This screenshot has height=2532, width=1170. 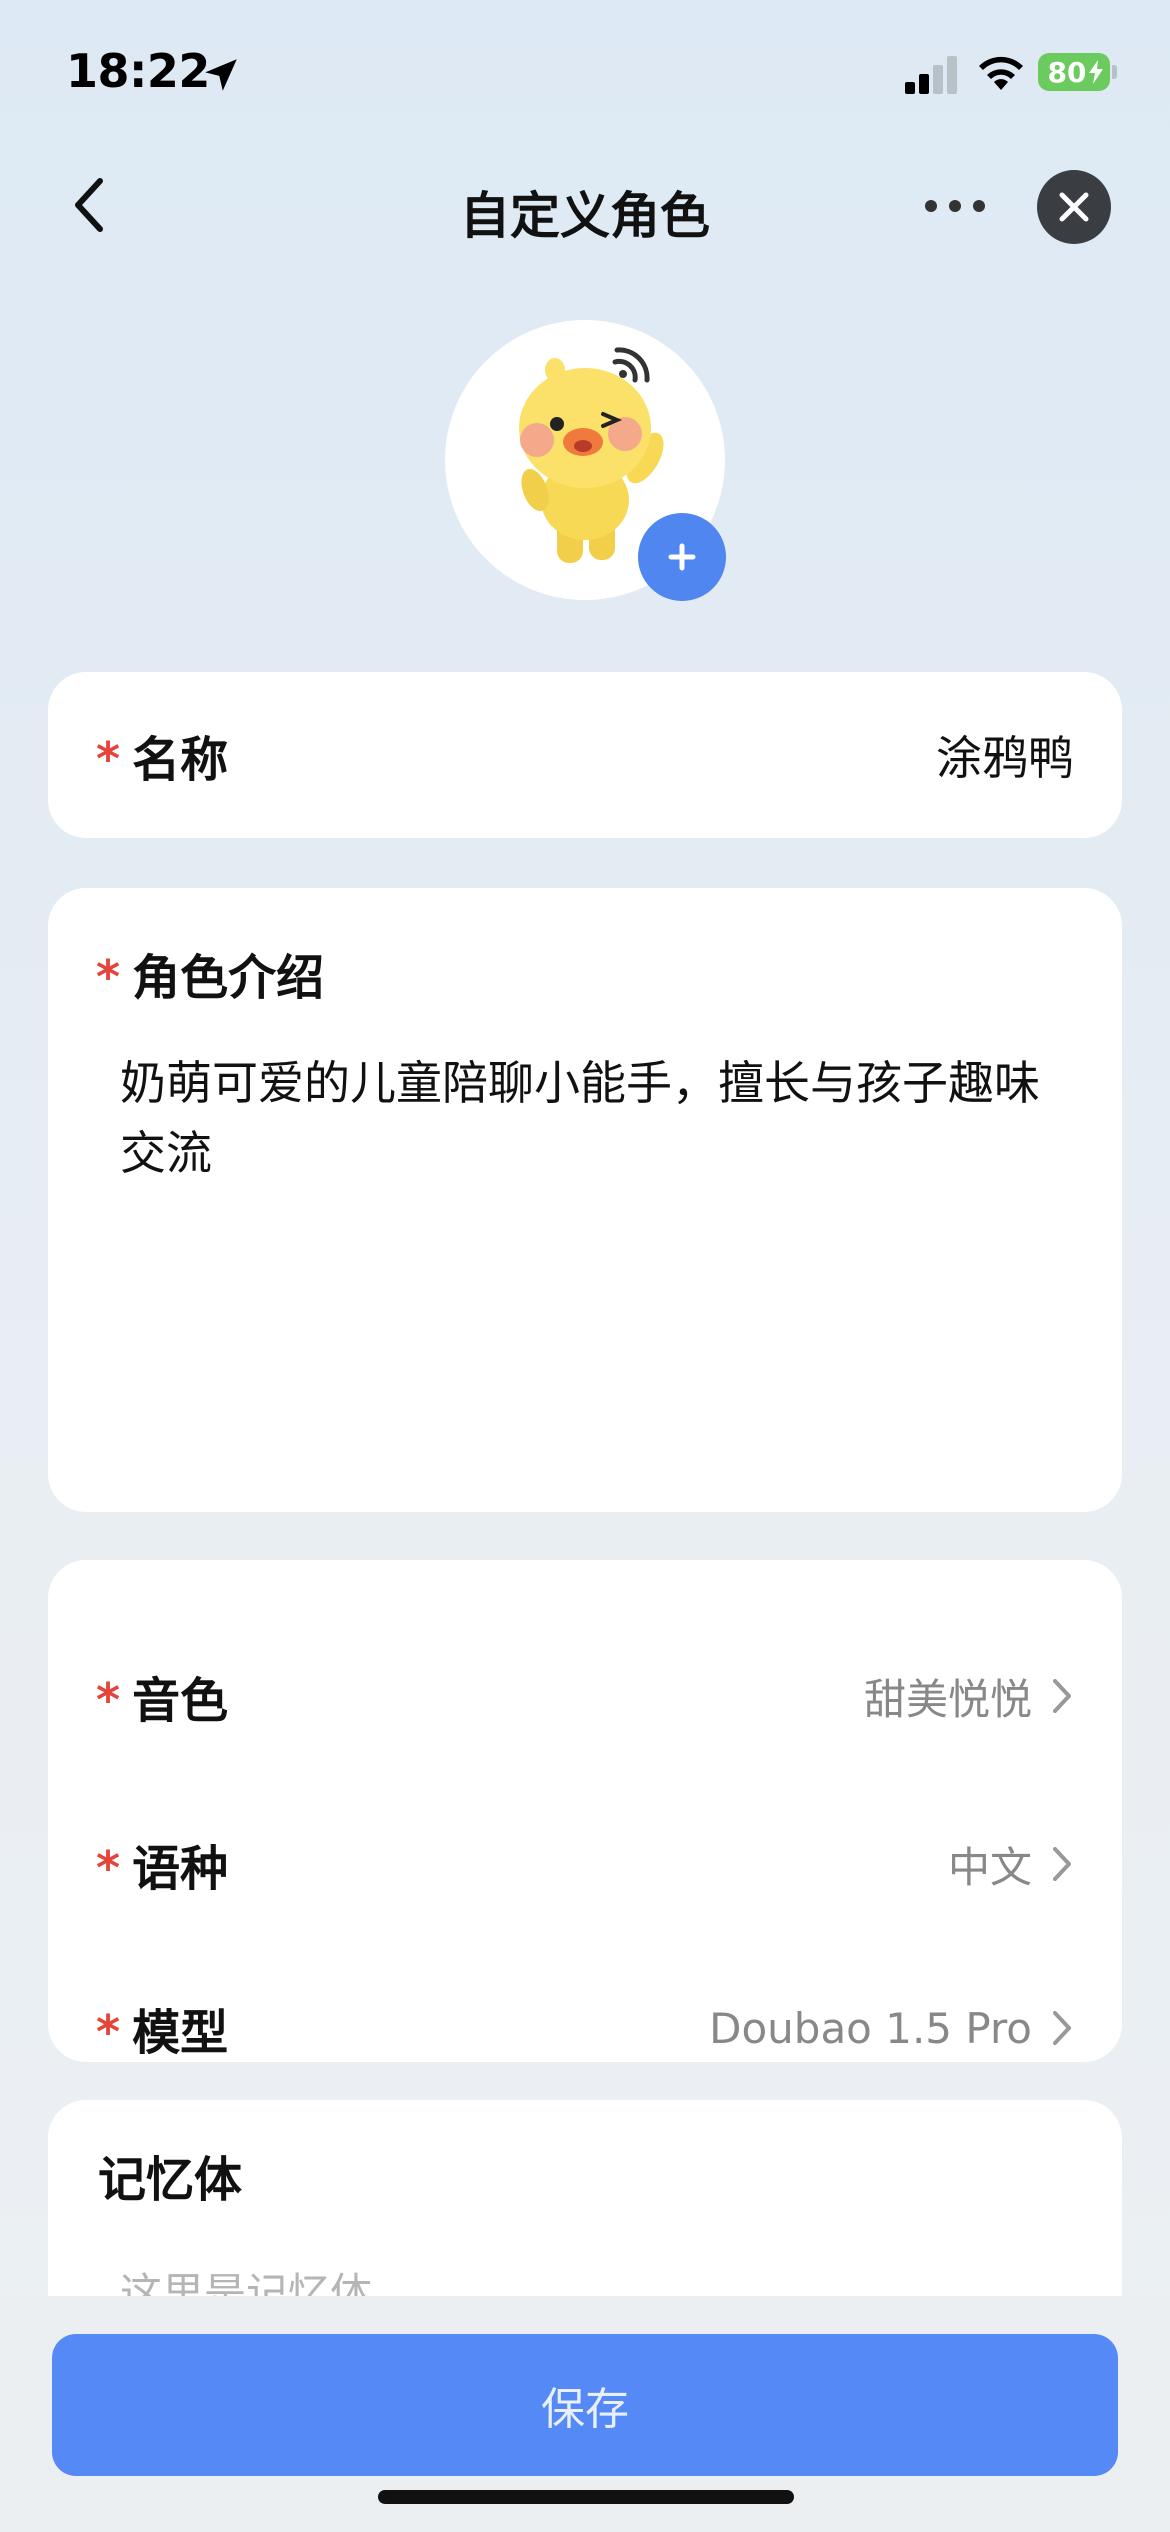 I want to click on language-row: * 语种 中文, so click(x=585, y=1864).